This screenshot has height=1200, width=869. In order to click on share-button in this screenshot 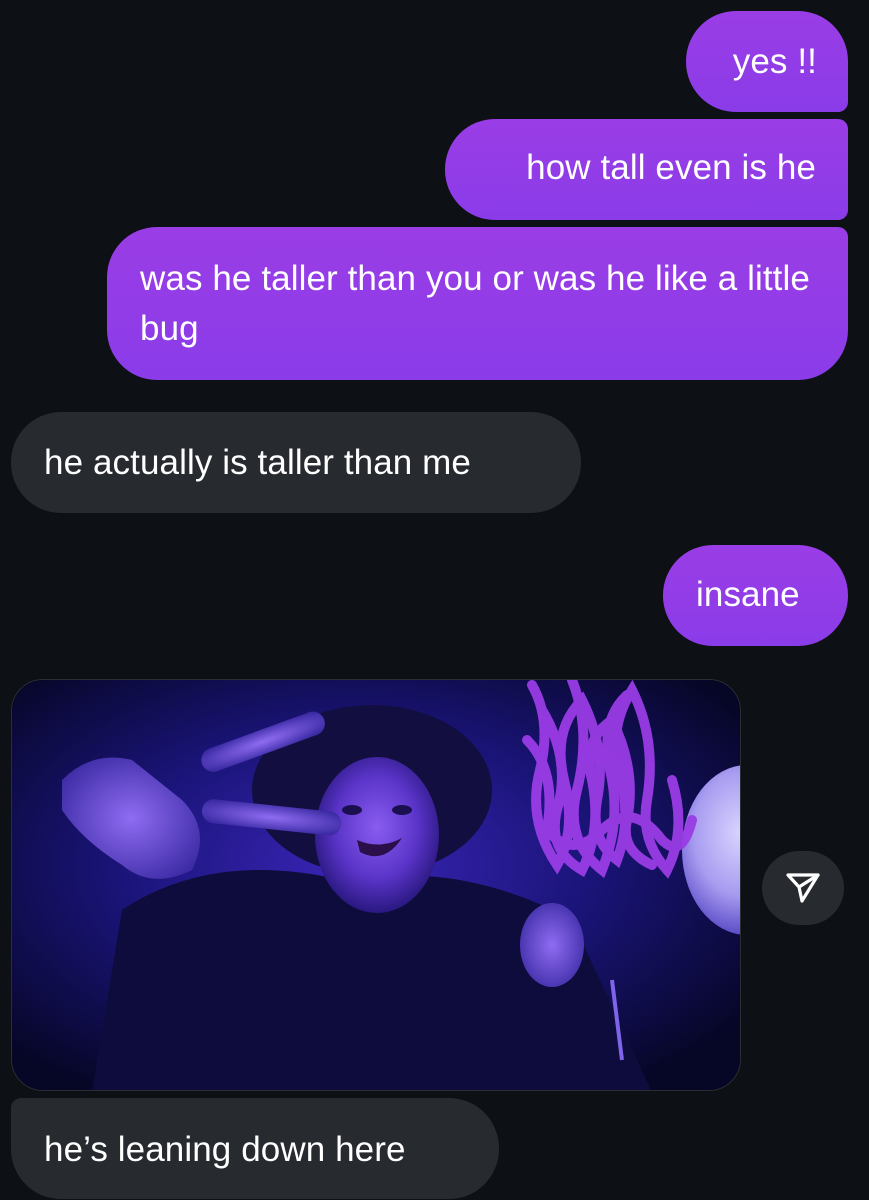, I will do `click(803, 888)`.